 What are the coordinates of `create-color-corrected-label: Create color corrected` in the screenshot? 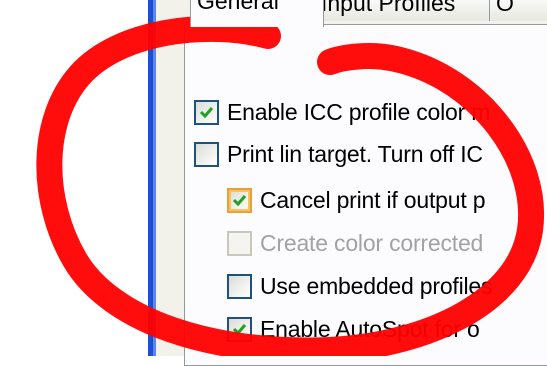 It's located at (372, 243).